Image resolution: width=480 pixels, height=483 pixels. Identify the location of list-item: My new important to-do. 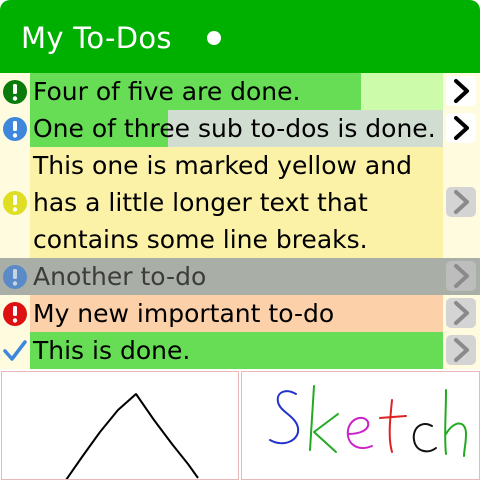
(240, 313).